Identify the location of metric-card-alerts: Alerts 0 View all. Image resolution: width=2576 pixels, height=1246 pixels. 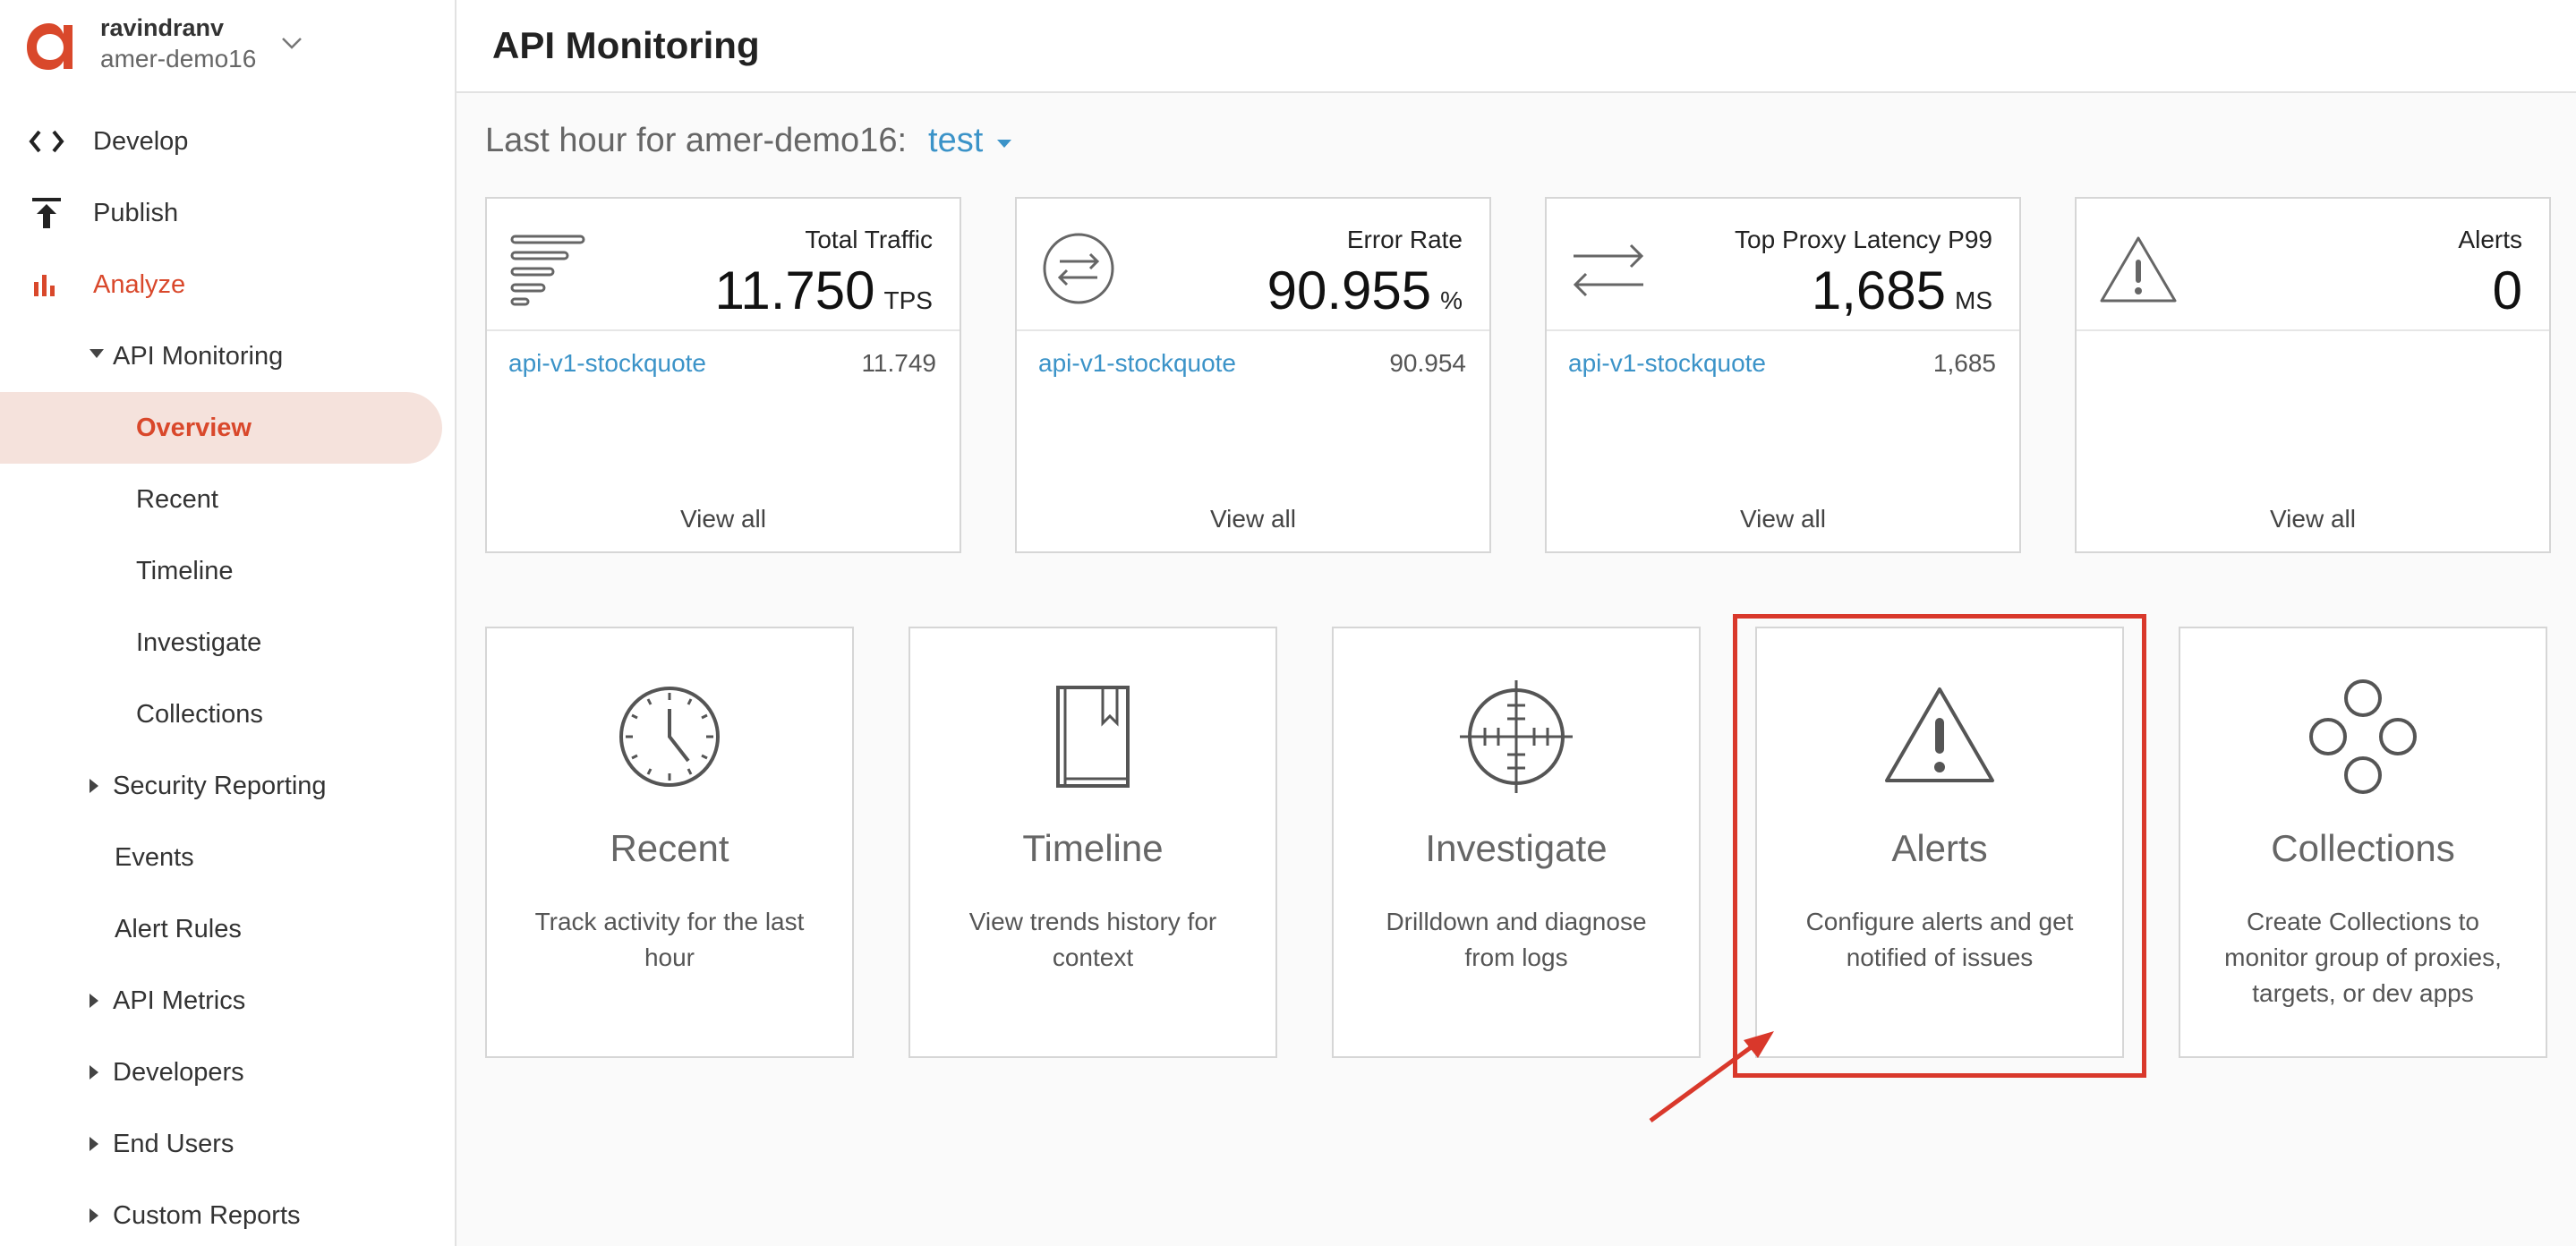
(2313, 375).